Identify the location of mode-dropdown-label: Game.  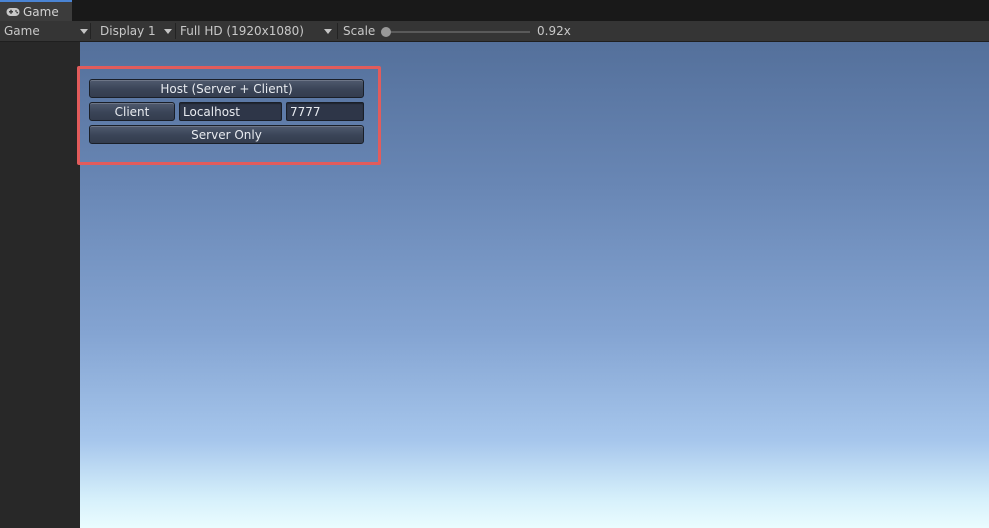
(22, 31).